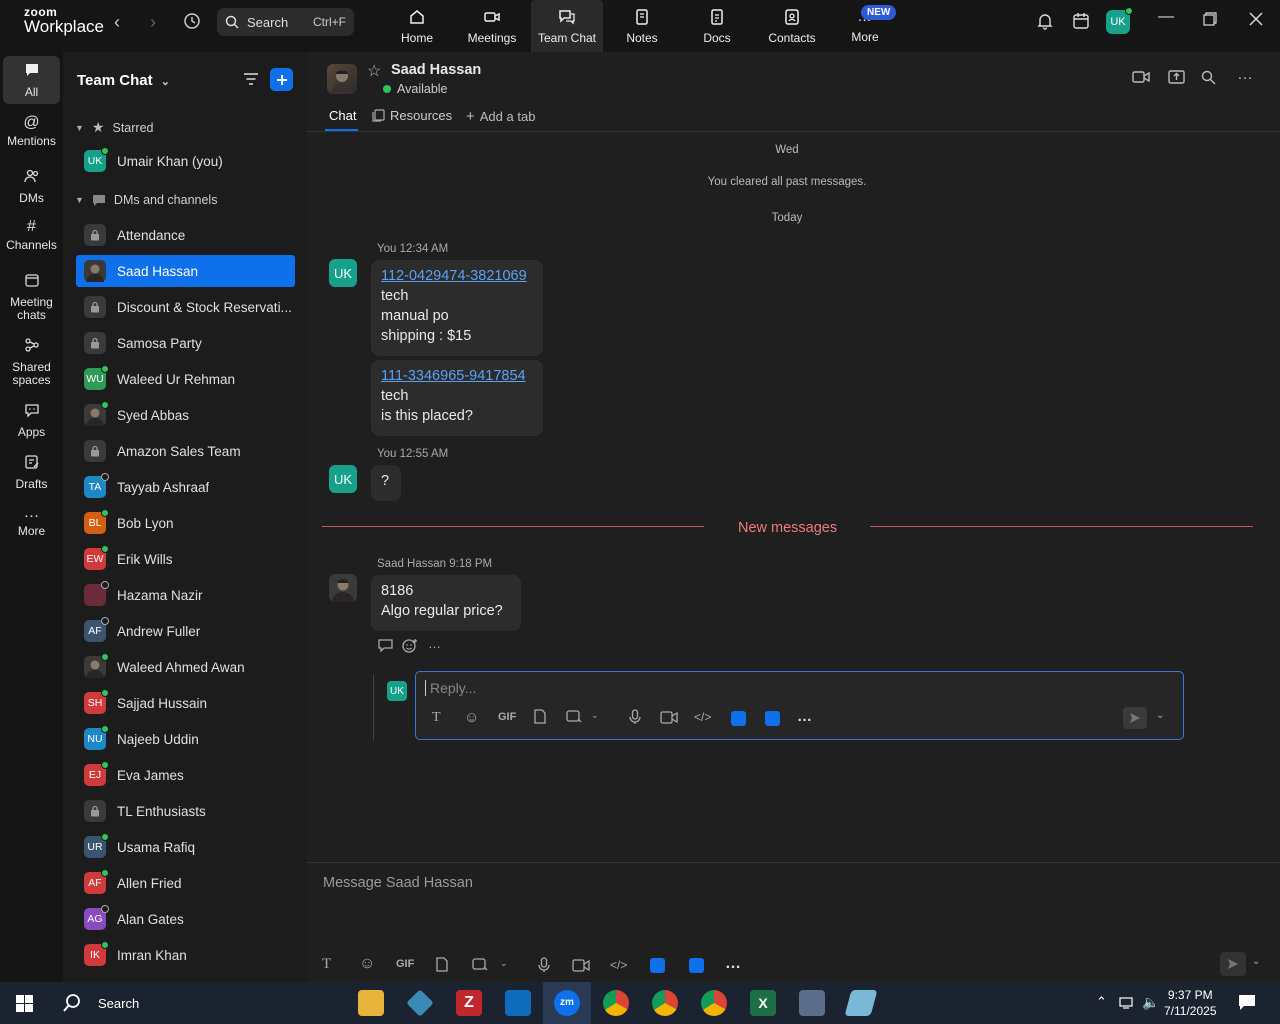 Image resolution: width=1280 pixels, height=1024 pixels. Describe the element at coordinates (642, 26) in the screenshot. I see `tab-notes: Notes` at that location.